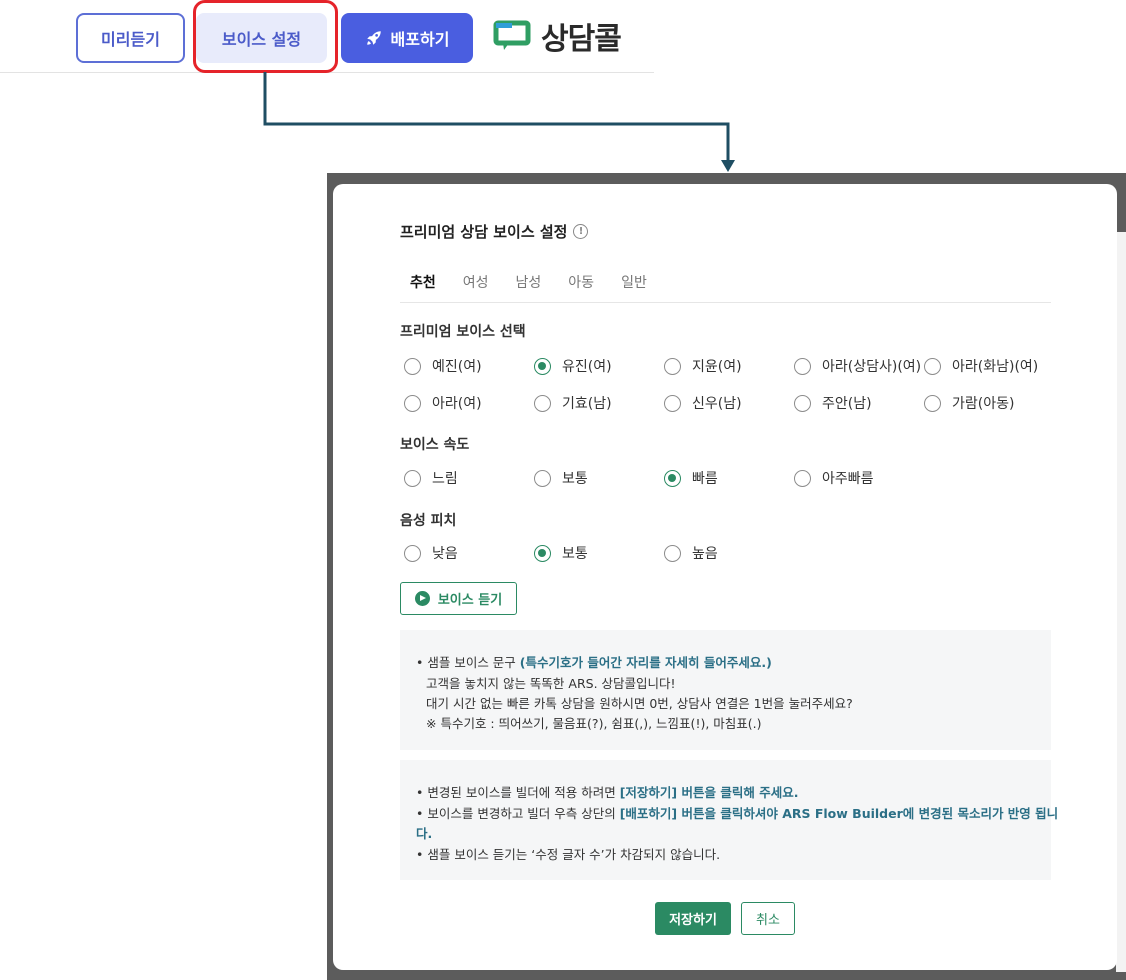  Describe the element at coordinates (581, 231) in the screenshot. I see `info-icon: !` at that location.